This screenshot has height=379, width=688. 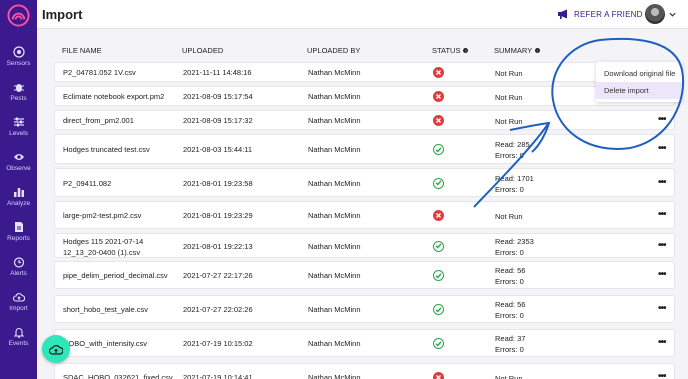 I want to click on sidebar-item-label: Events, so click(x=18, y=343).